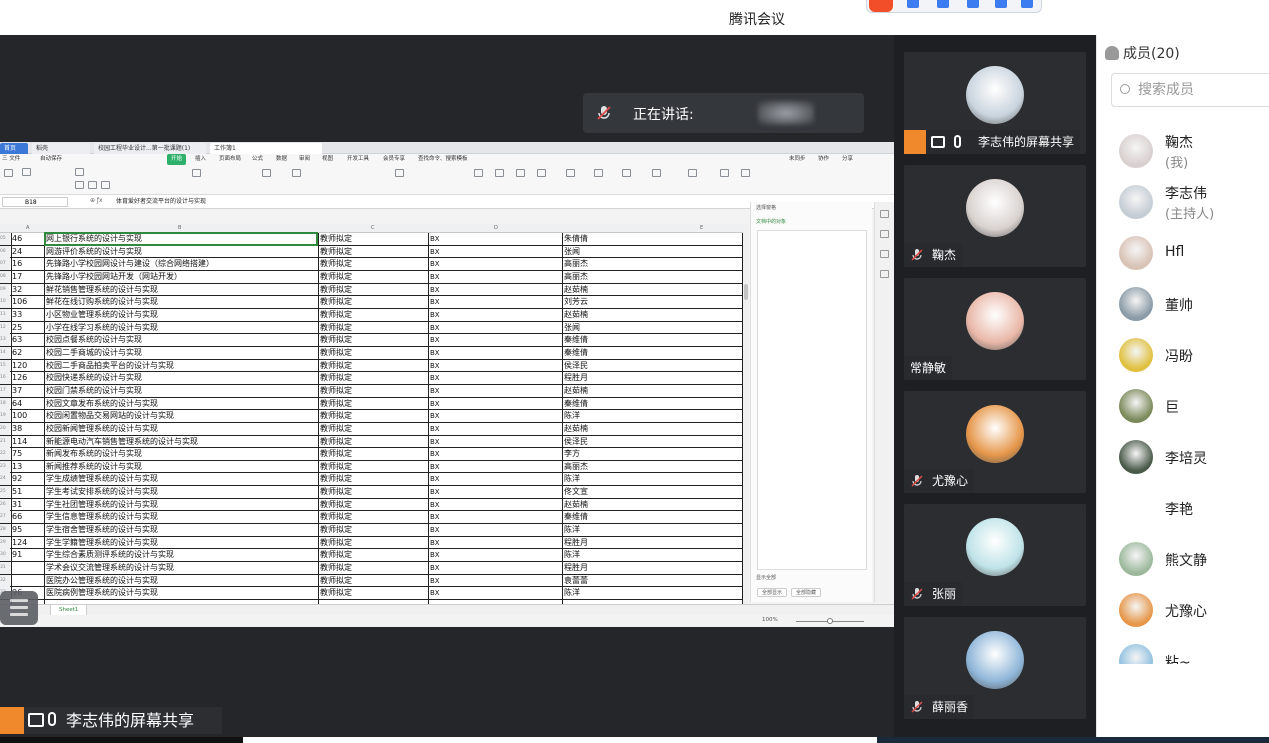 The width and height of the screenshot is (1269, 743). What do you see at coordinates (1194, 152) in the screenshot?
I see `member-item: 鞠杰 (我)` at bounding box center [1194, 152].